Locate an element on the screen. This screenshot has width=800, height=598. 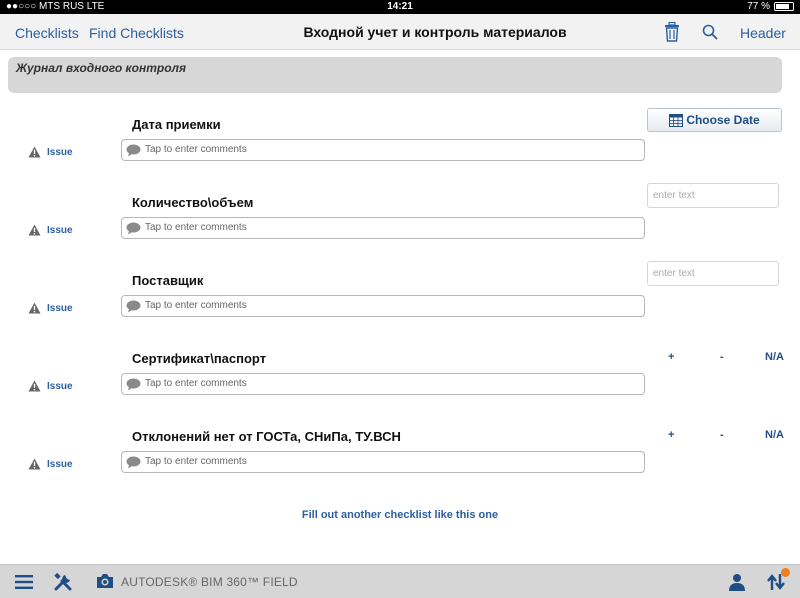
clock: 14:21 is located at coordinates (400, 6).